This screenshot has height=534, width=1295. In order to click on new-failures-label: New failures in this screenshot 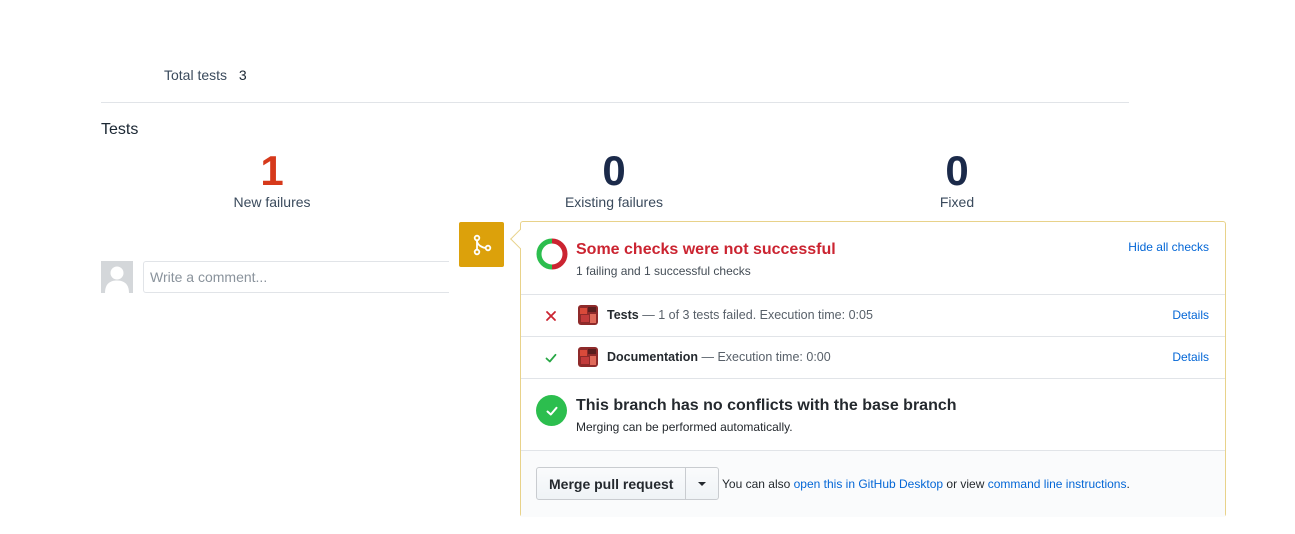, I will do `click(272, 202)`.